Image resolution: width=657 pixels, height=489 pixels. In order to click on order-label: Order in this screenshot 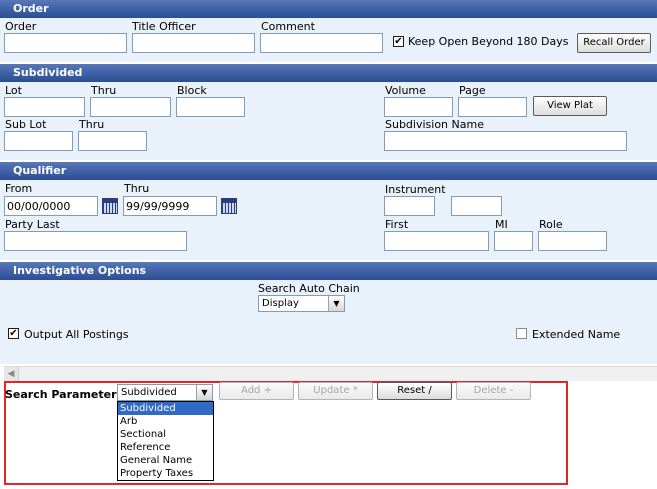, I will do `click(21, 26)`.